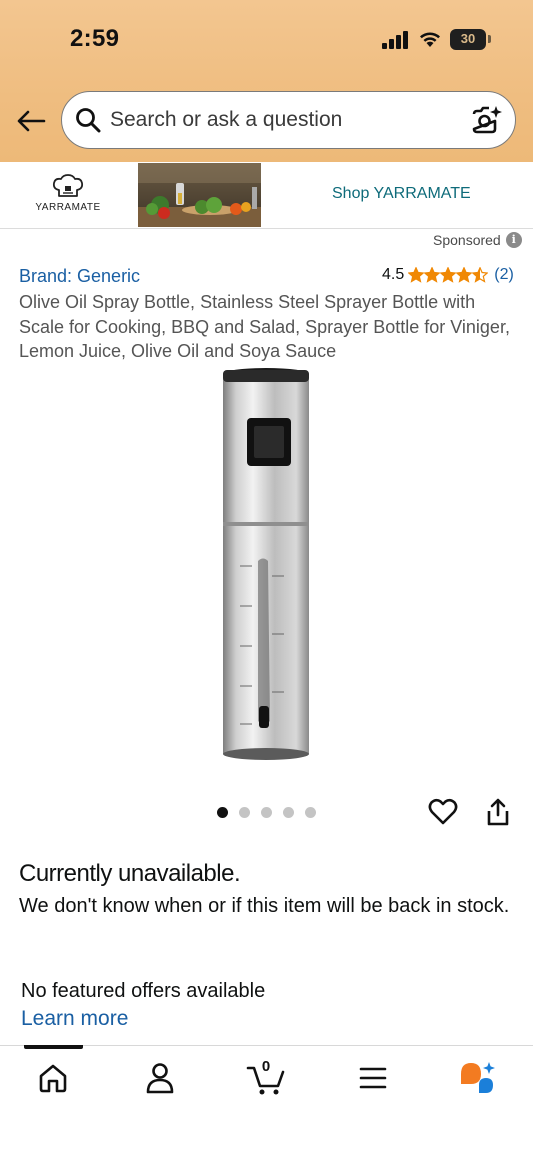 The image size is (533, 1156). I want to click on status-bar: 2:59 30, so click(266, 40).